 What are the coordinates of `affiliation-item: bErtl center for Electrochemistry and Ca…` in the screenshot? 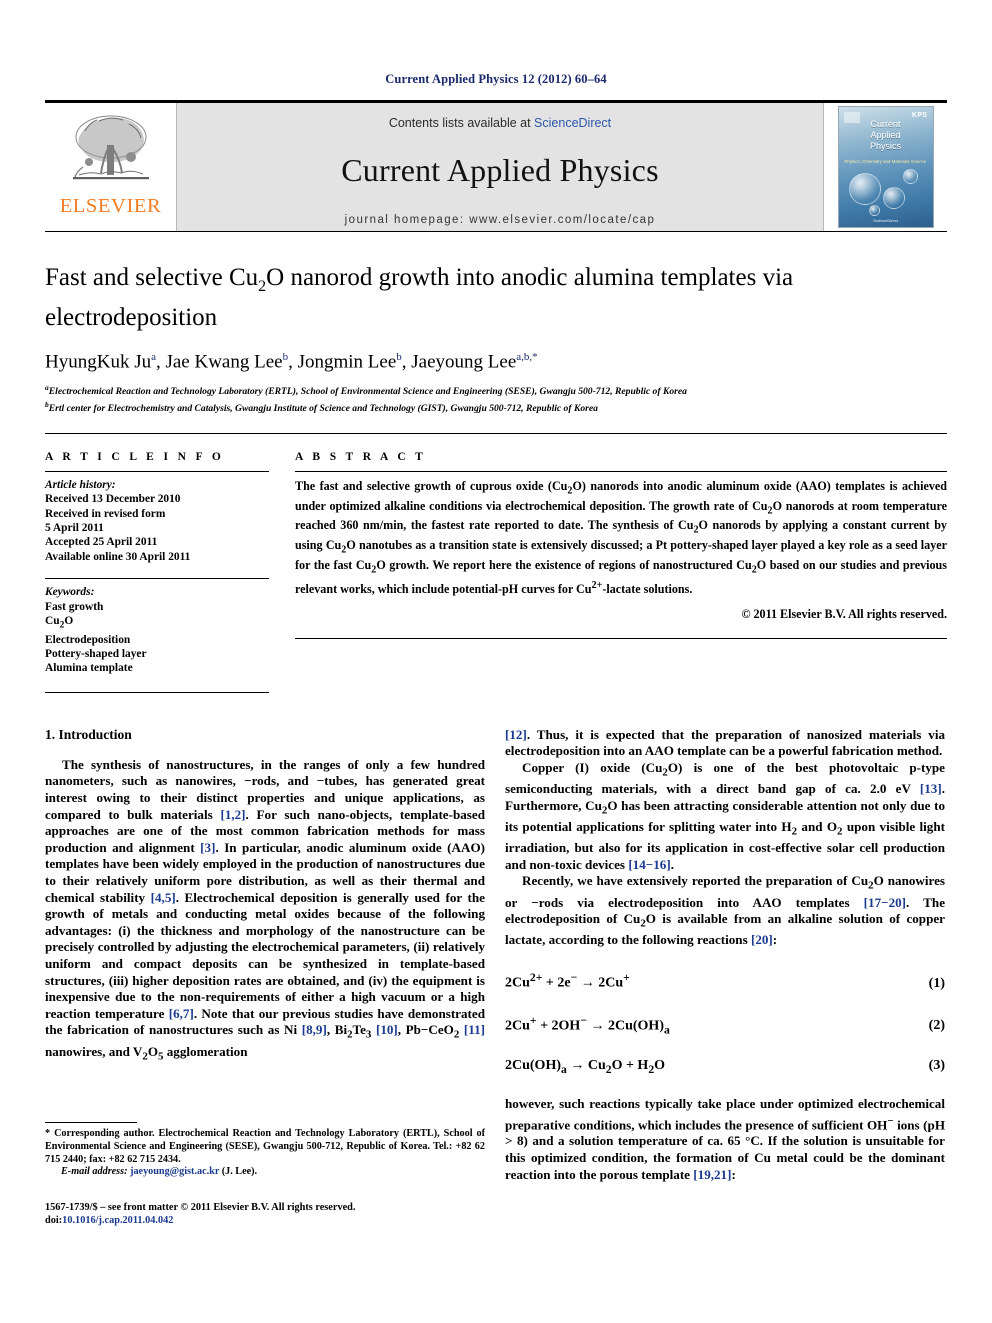 It's located at (496, 407).